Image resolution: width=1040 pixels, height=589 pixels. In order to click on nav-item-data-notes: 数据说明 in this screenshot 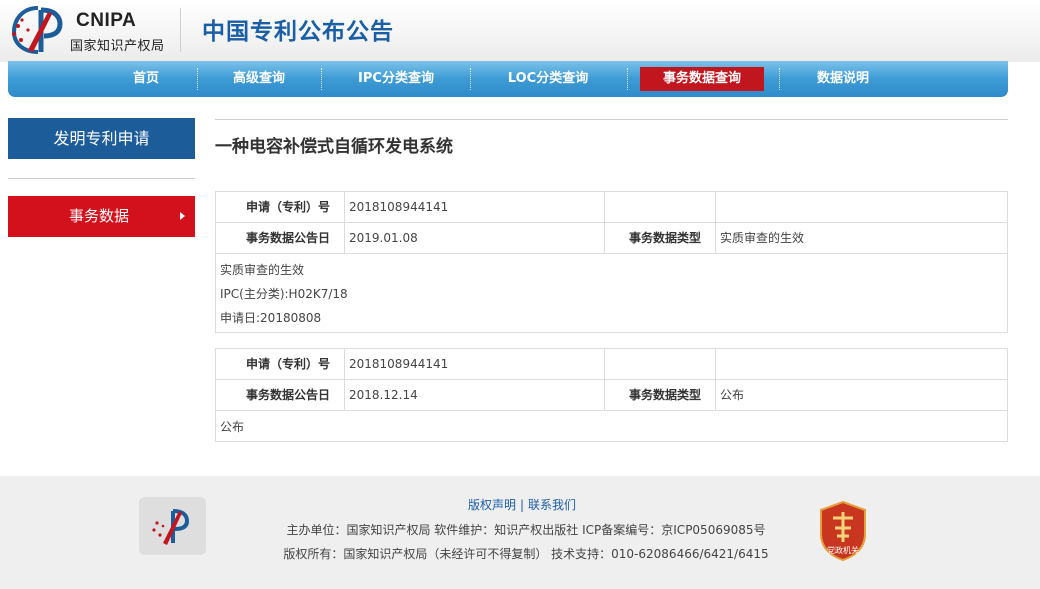, I will do `click(843, 79)`.